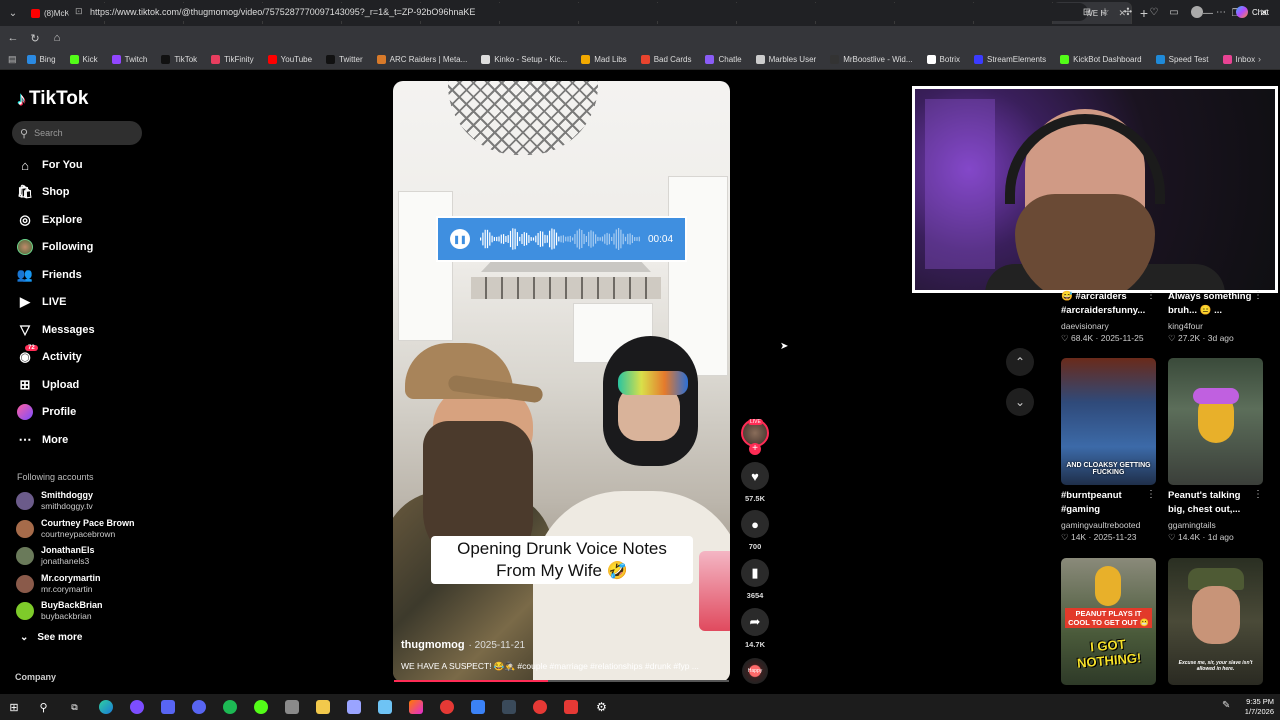 Image resolution: width=1280 pixels, height=720 pixels. What do you see at coordinates (1105, 12) in the screenshot?
I see `favorite-star-icon: ☆` at bounding box center [1105, 12].